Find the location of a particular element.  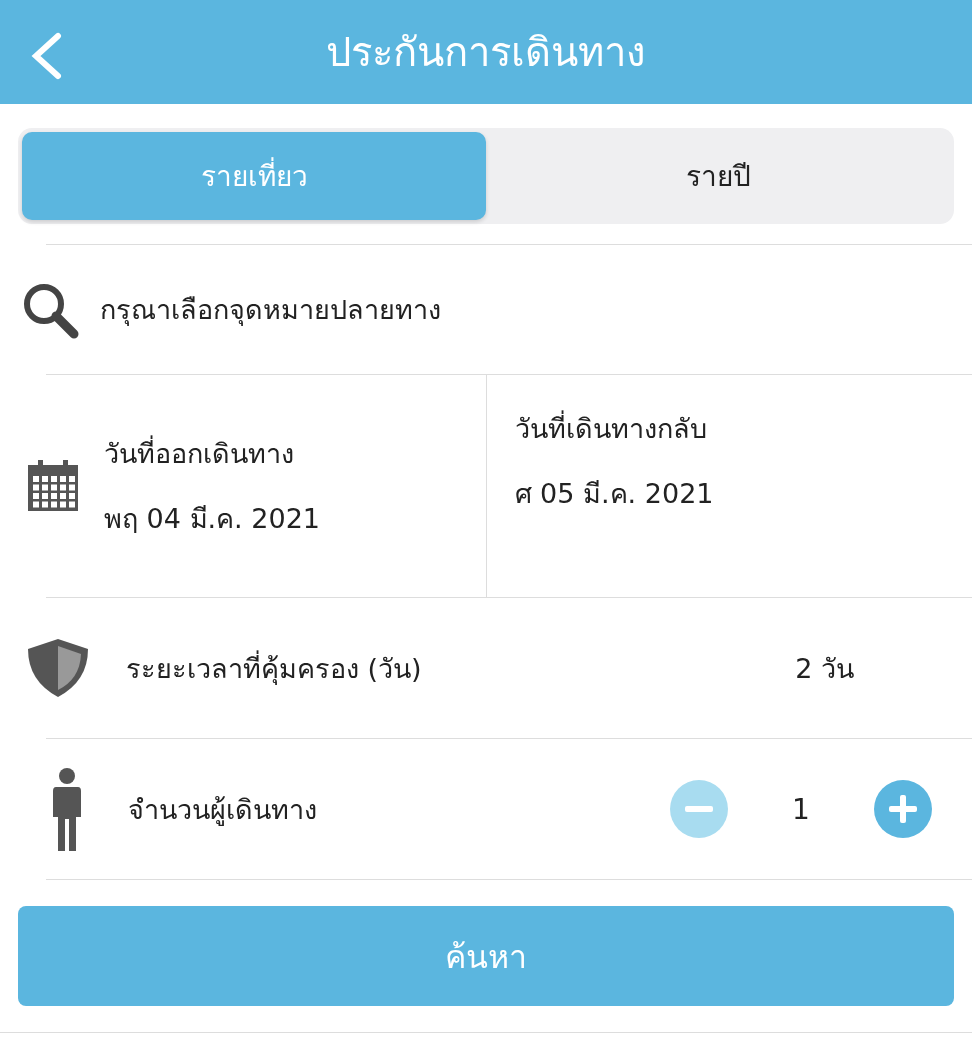

date-value: พฤ 04 มี.ค. 2021 is located at coordinates (212, 518).